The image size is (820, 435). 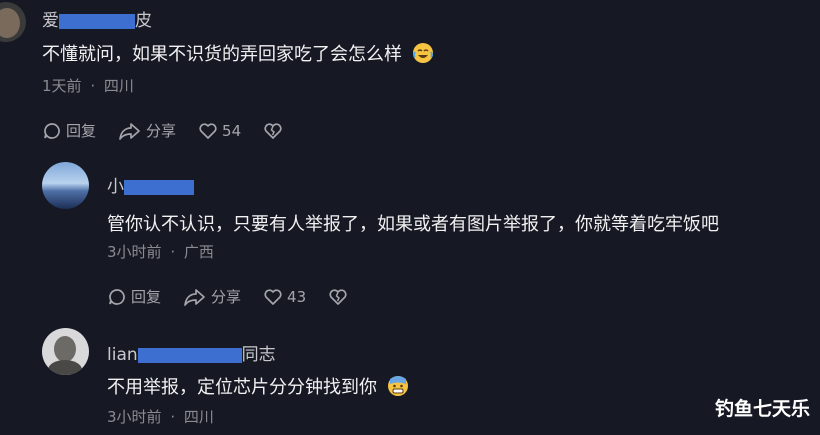 I want to click on comment-meta: 3小时前 · 四川, so click(x=160, y=416).